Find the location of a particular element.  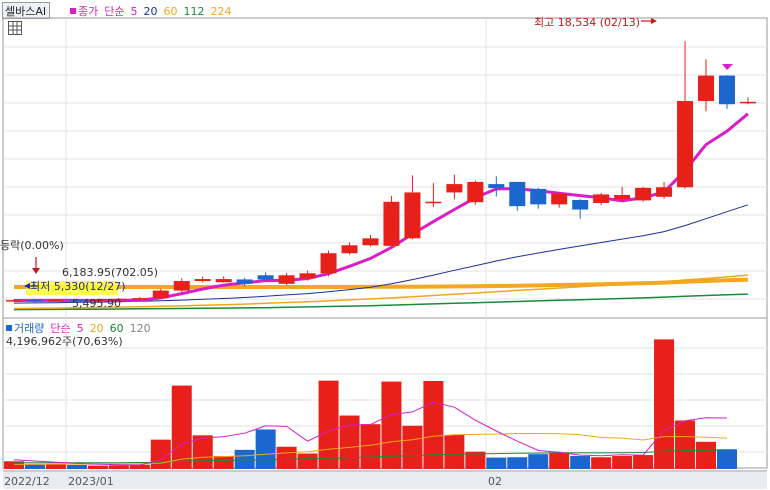

volume-current-label: 4,196,962주(70,63%) is located at coordinates (64, 341).